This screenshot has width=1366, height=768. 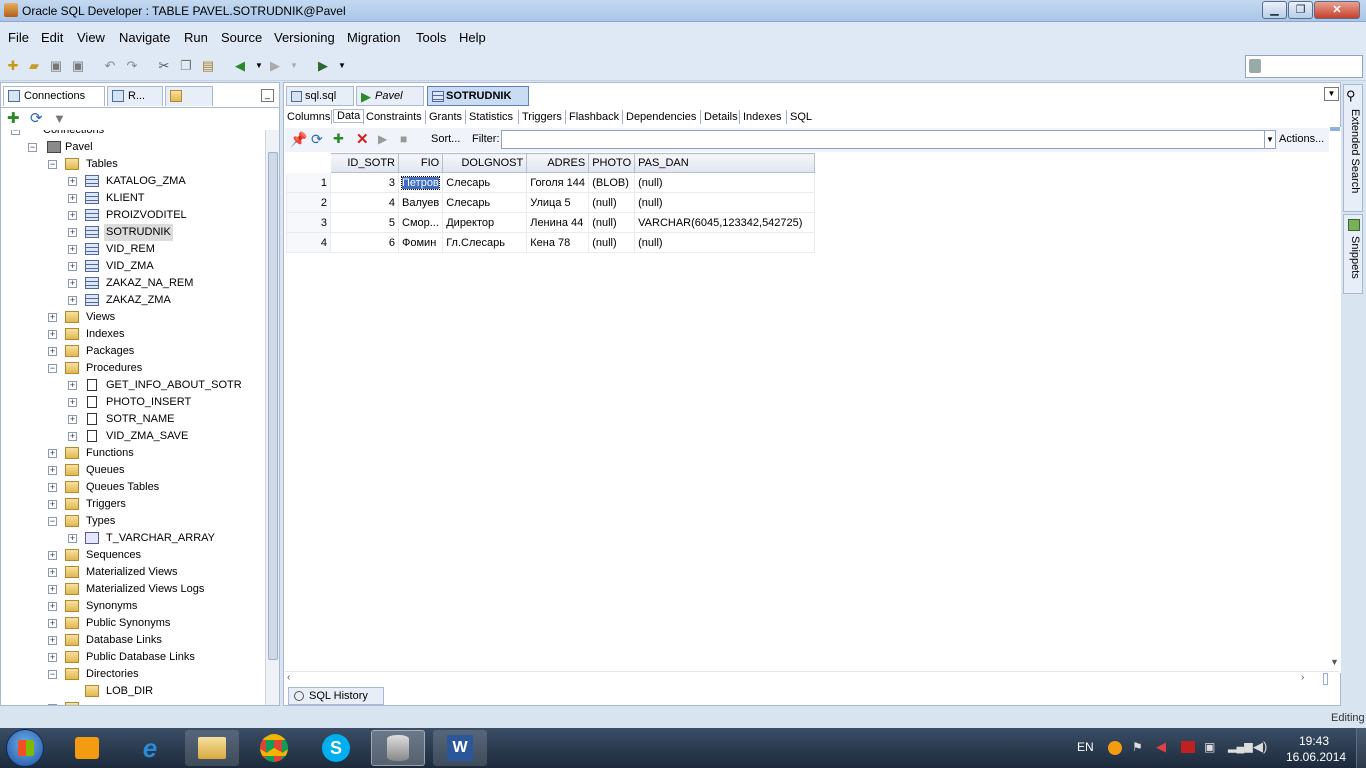 I want to click on chrome-app, so click(x=274, y=748).